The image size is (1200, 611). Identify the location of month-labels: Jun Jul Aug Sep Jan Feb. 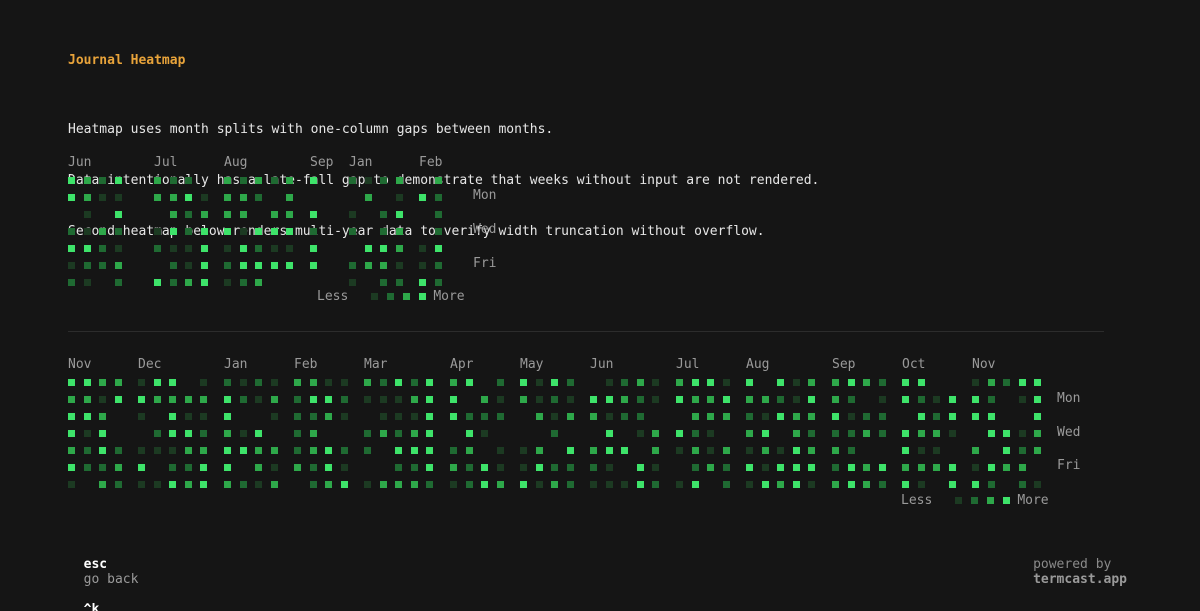
(288, 163).